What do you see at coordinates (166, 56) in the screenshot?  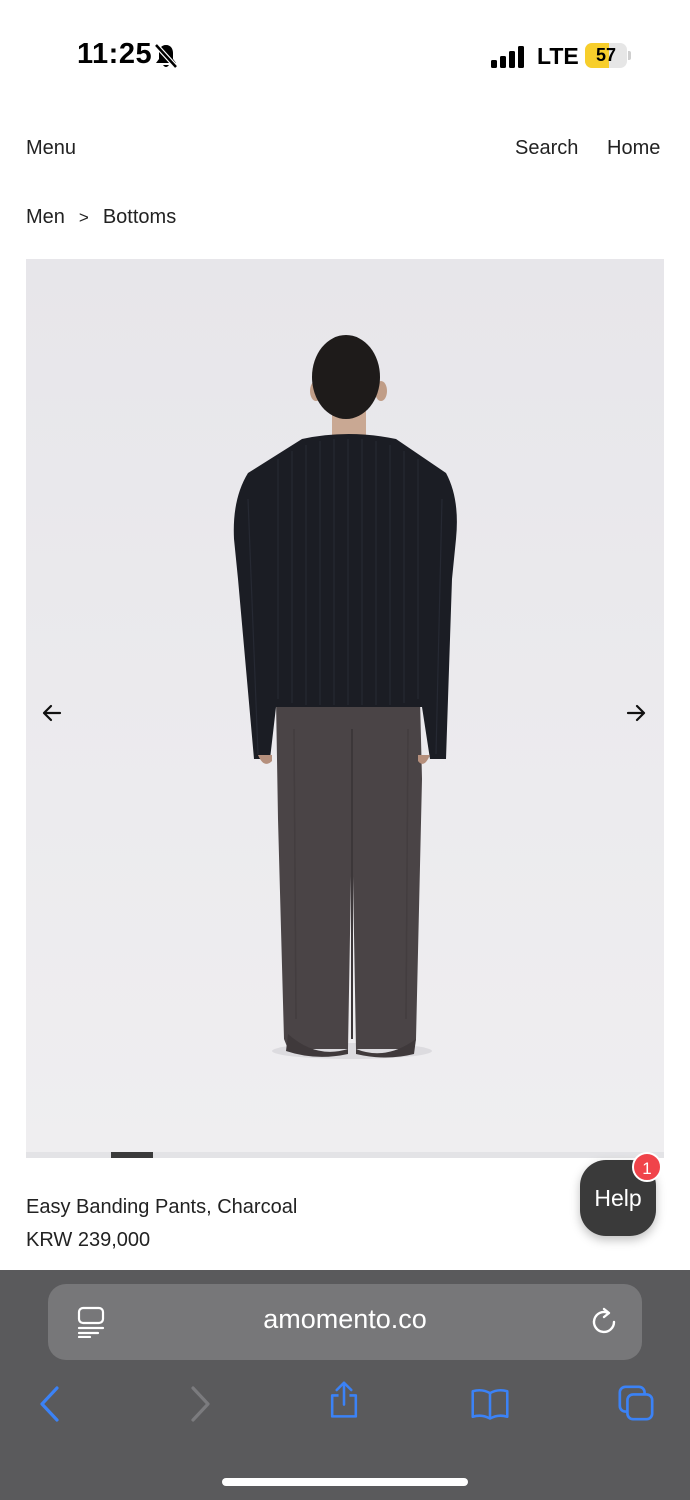 I see `bell-muted-icon` at bounding box center [166, 56].